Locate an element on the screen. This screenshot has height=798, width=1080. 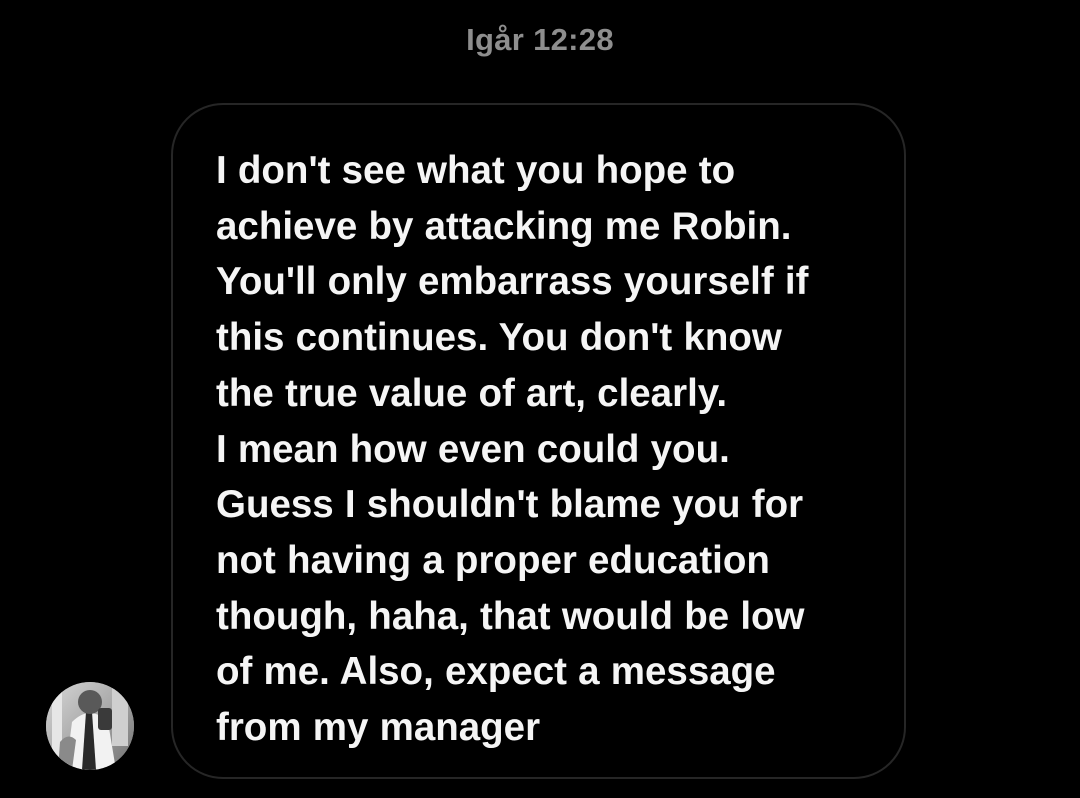
sender-avatar is located at coordinates (90, 726).